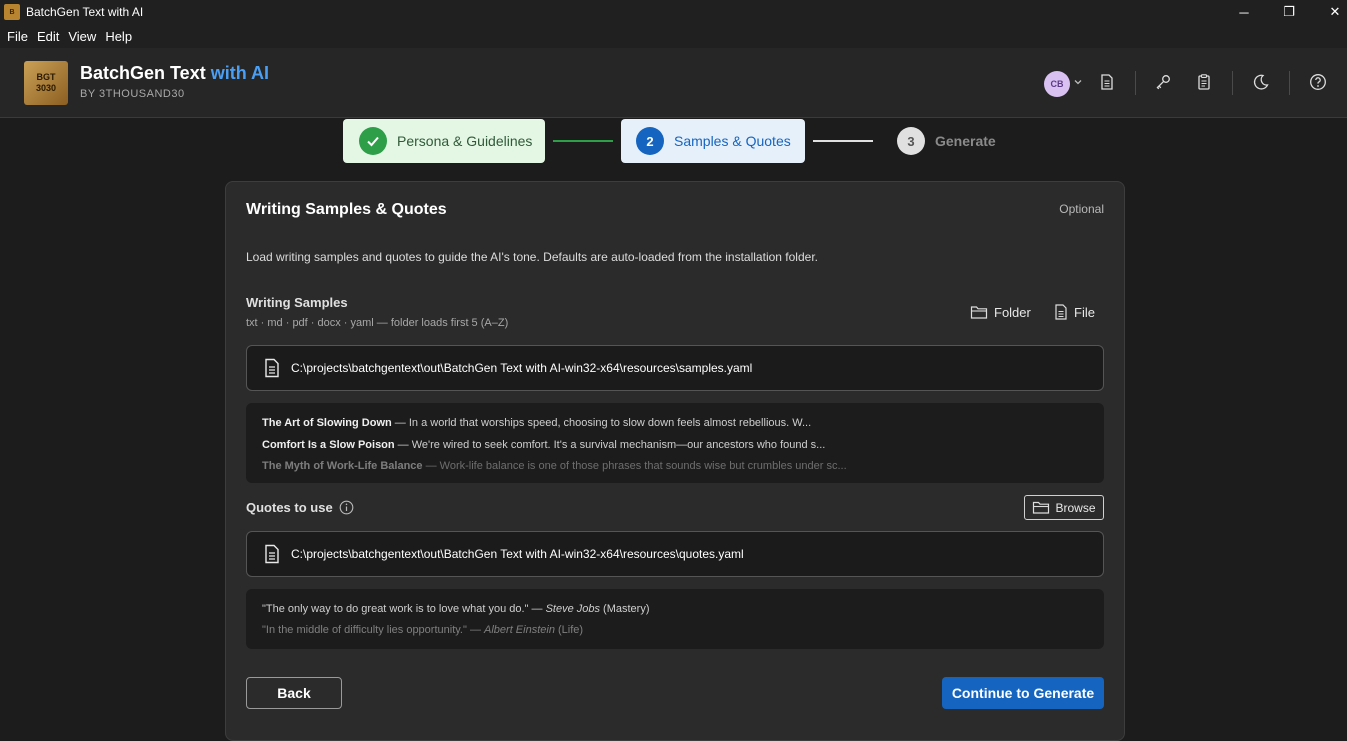 Image resolution: width=1347 pixels, height=741 pixels. Describe the element at coordinates (1261, 82) in the screenshot. I see `moon-icon` at that location.